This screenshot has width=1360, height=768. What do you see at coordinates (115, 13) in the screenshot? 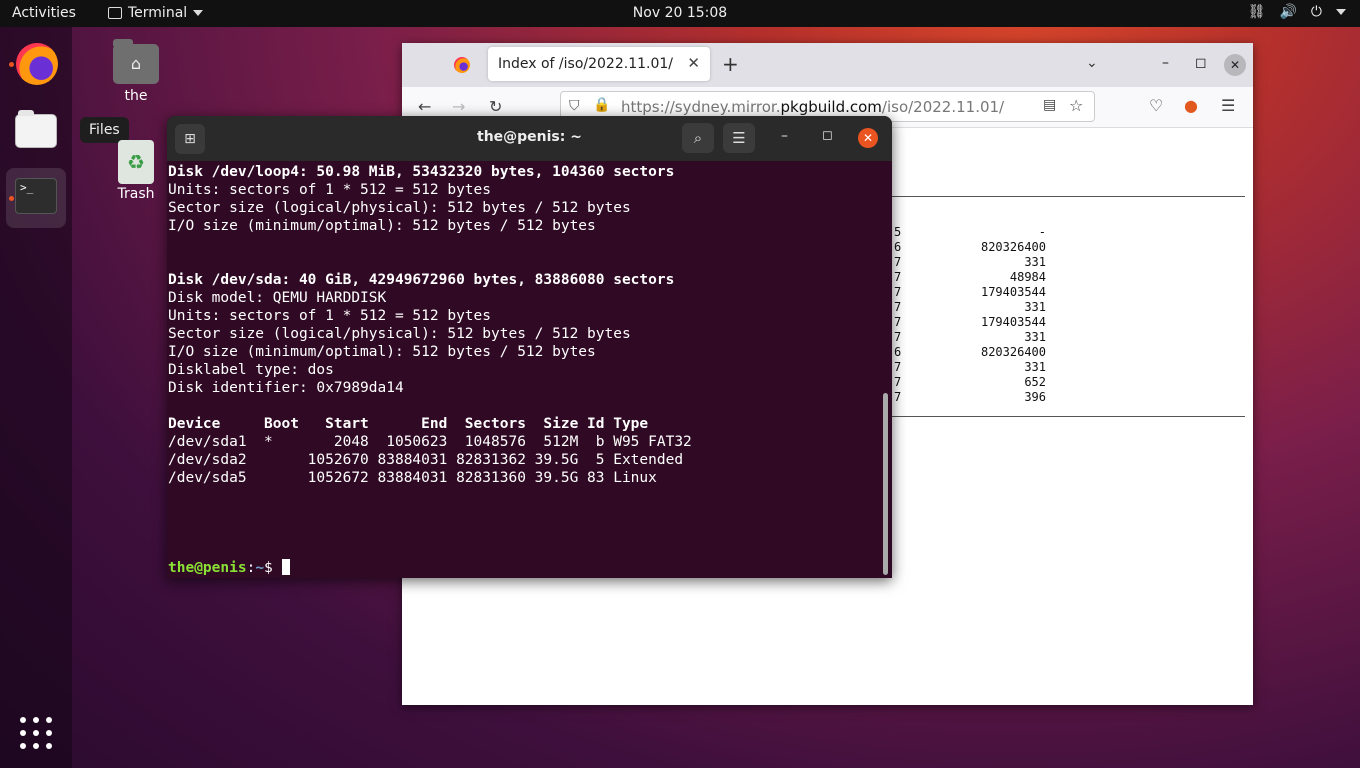
I see `terminal-app-icon` at bounding box center [115, 13].